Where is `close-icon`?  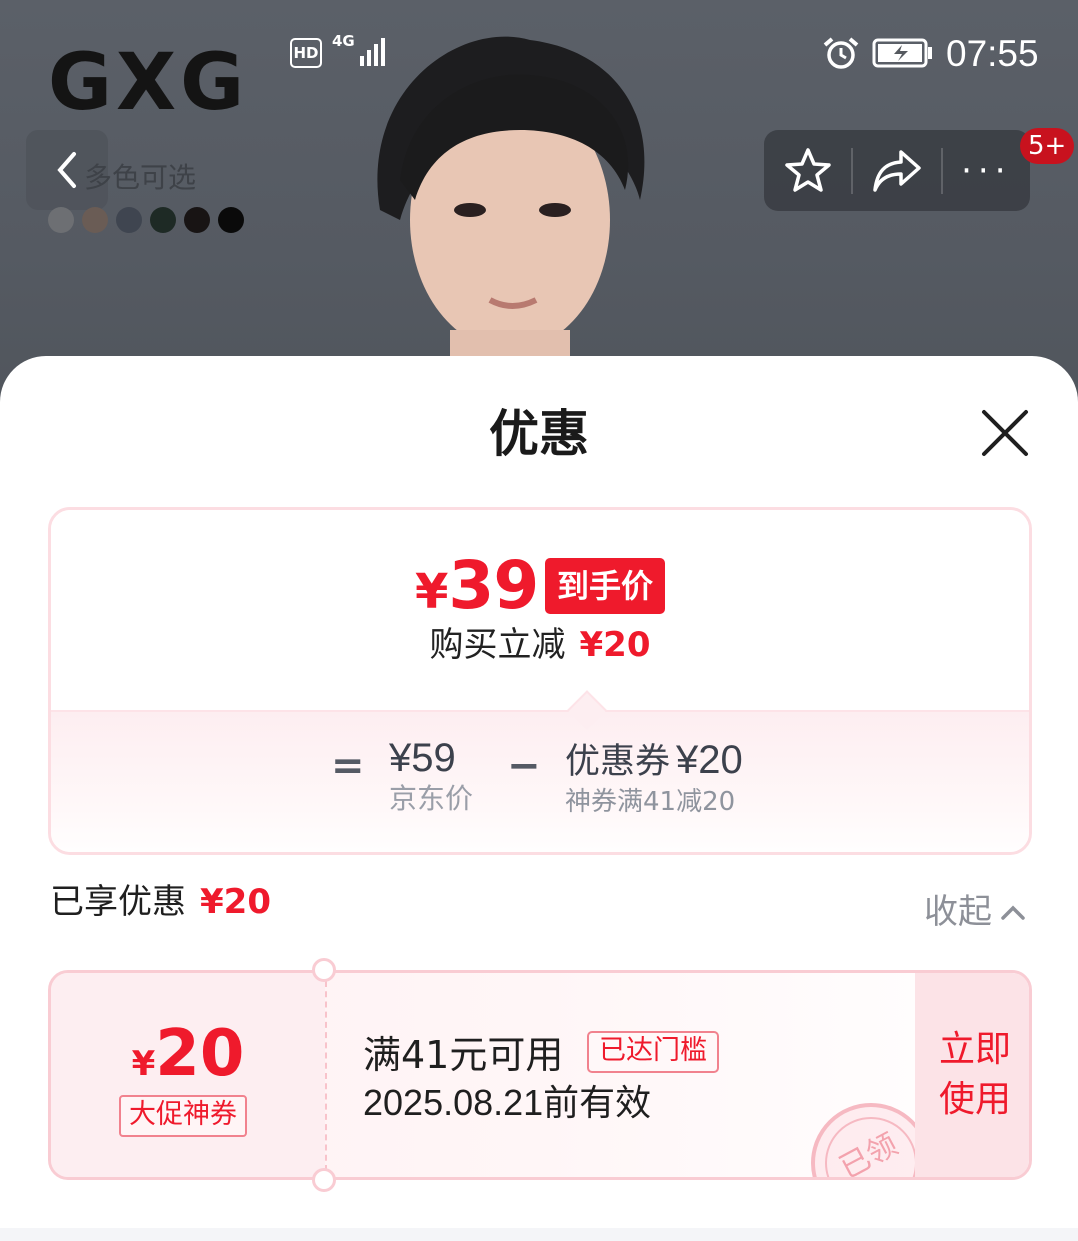
close-icon is located at coordinates (1005, 433).